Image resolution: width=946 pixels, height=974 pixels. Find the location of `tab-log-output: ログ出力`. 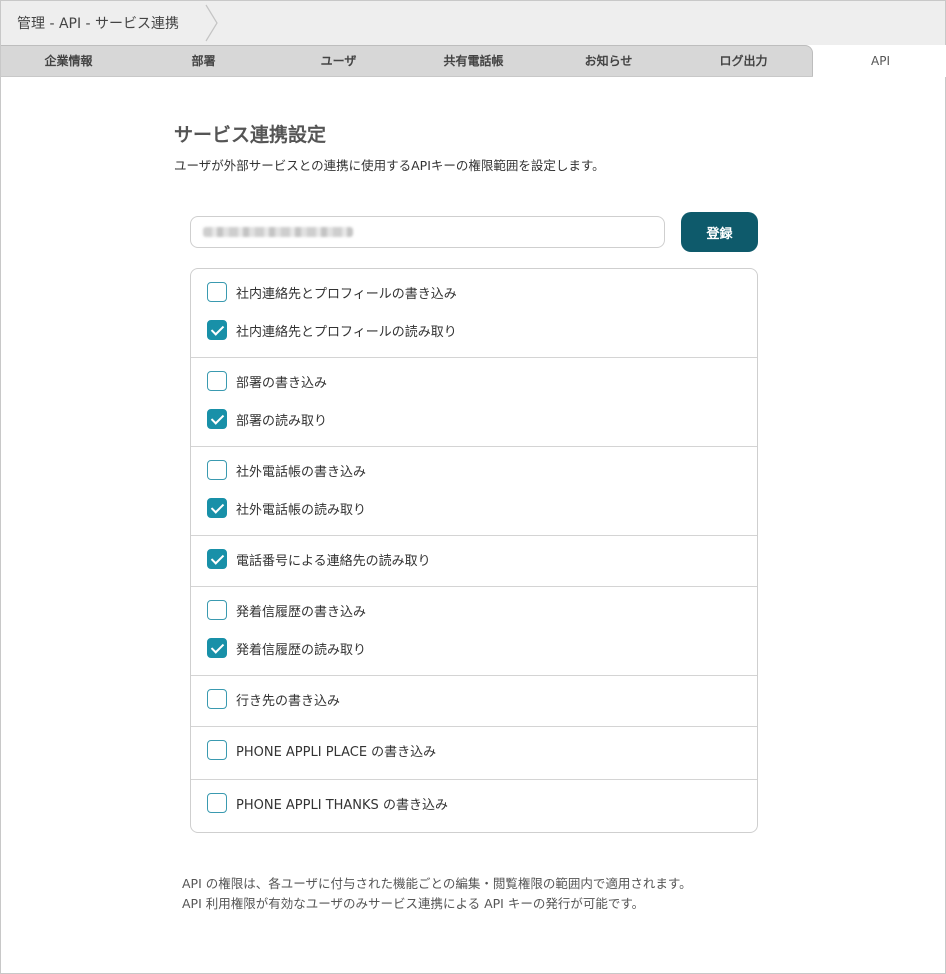

tab-log-output: ログ出力 is located at coordinates (743, 60).